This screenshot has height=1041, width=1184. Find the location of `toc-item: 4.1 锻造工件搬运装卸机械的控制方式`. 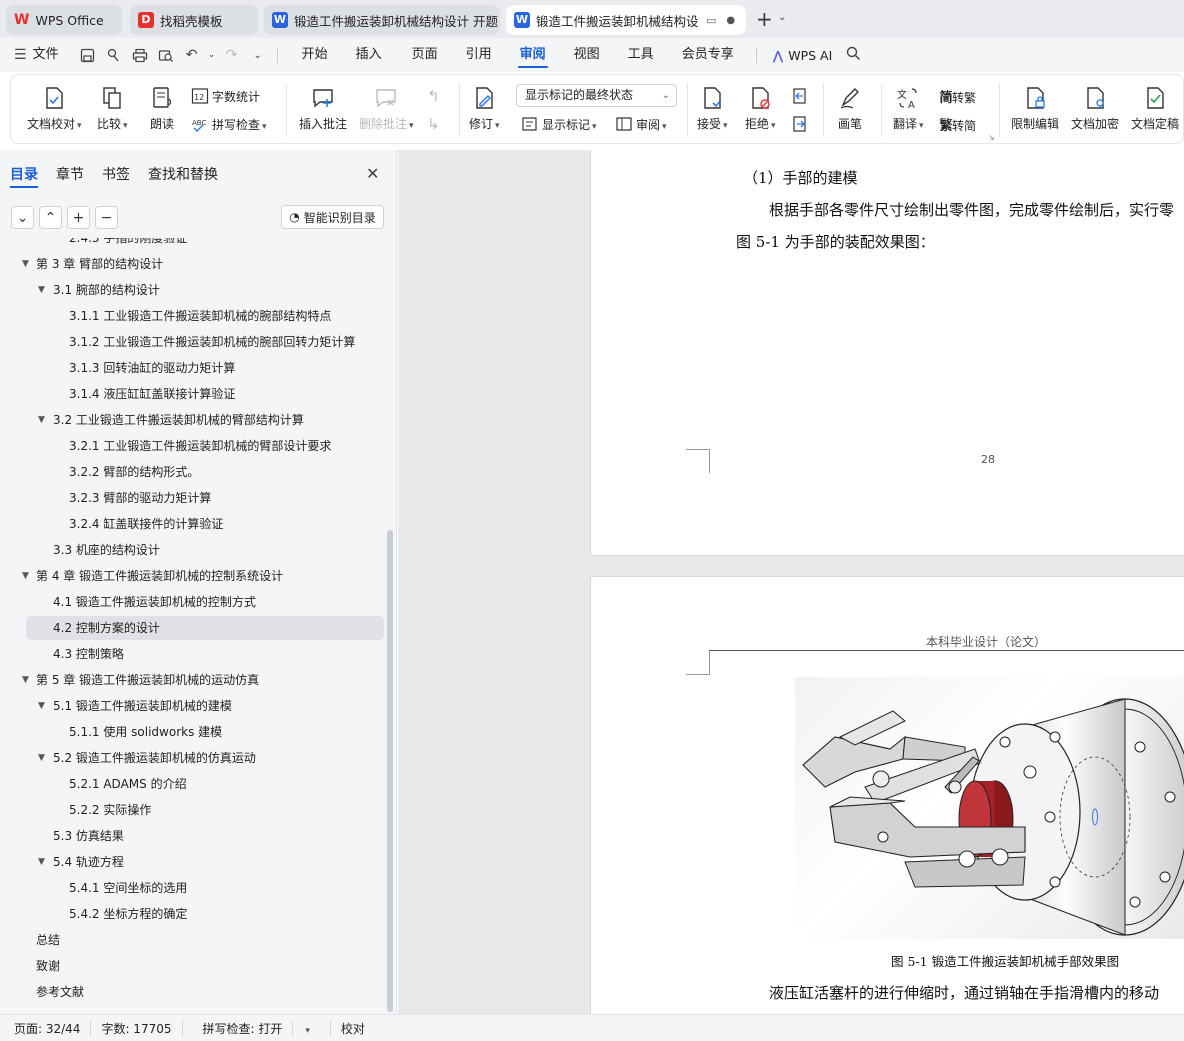

toc-item: 4.1 锻造工件搬运装卸机械的控制方式 is located at coordinates (193, 602).